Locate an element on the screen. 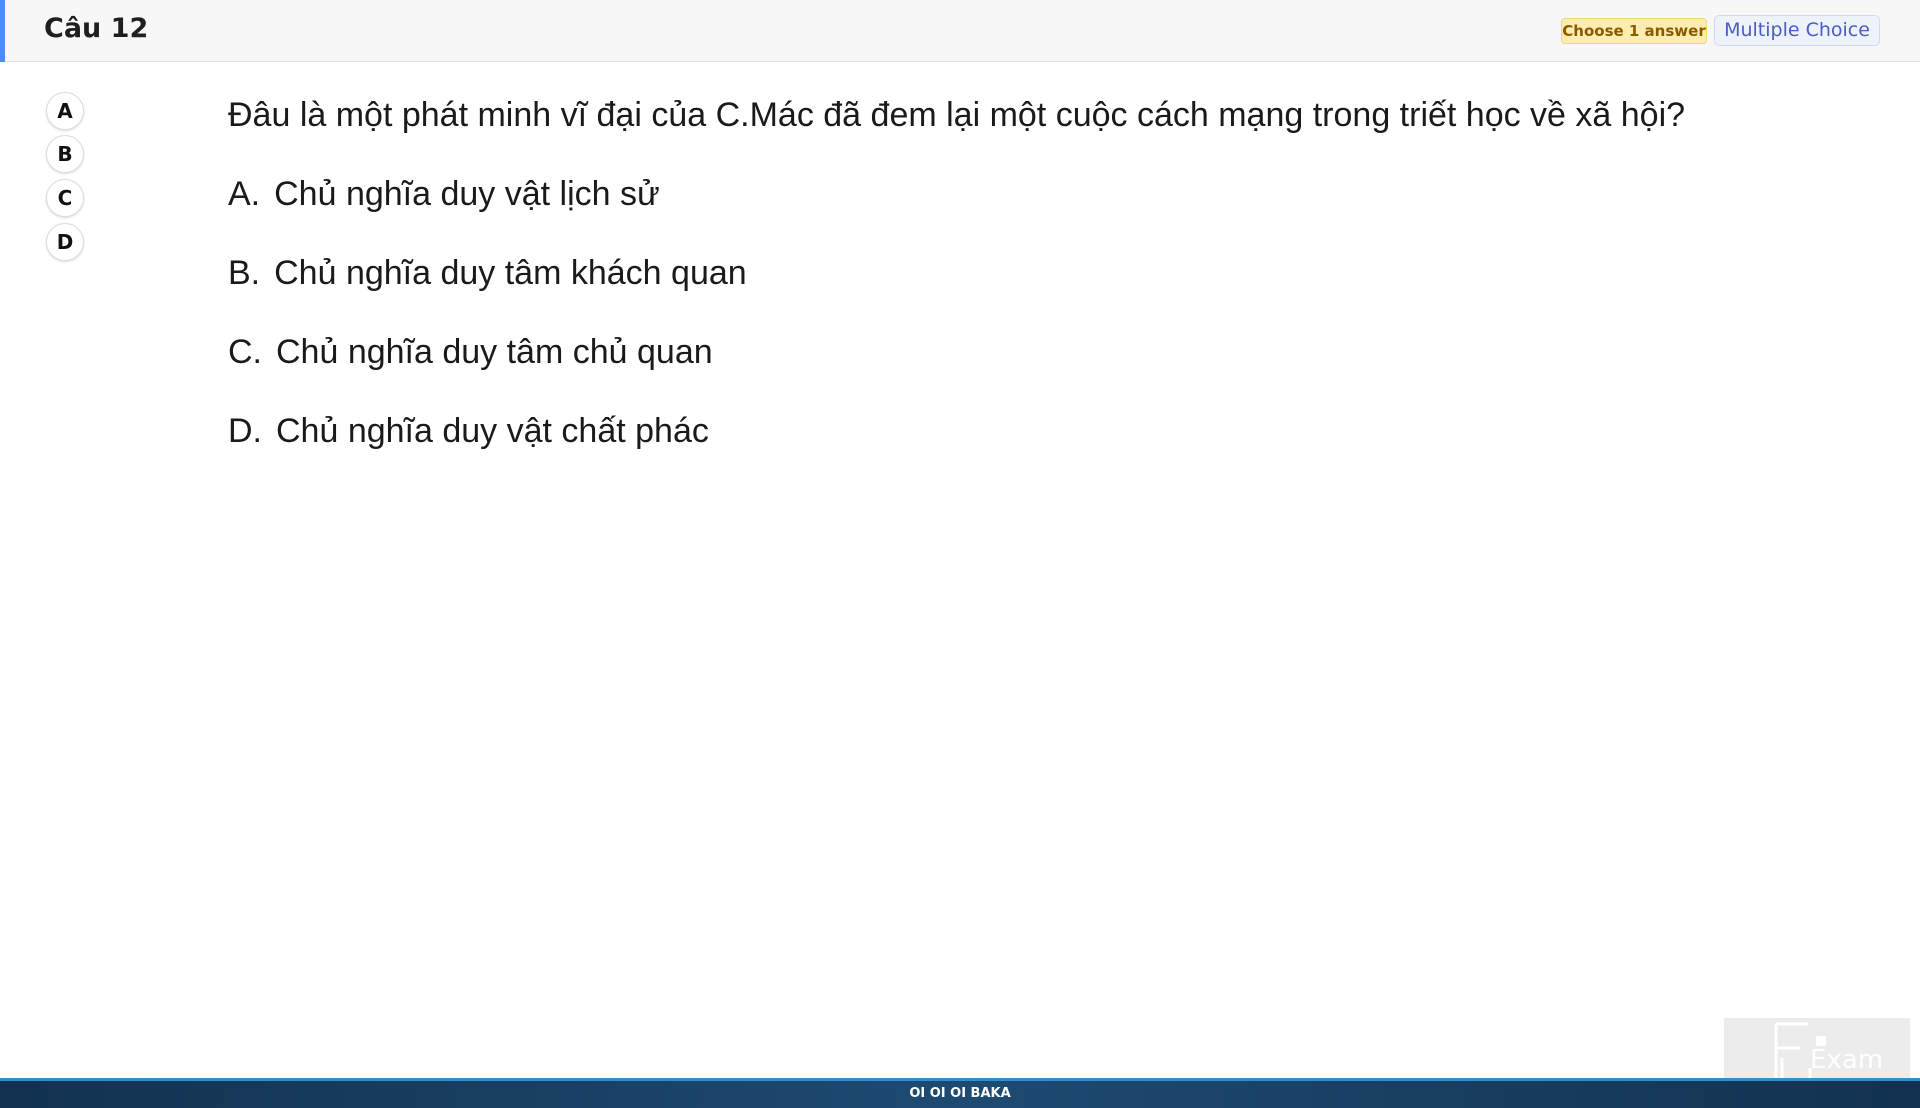 This screenshot has width=1920, height=1108. option-text: Chủ nghĩa duy tâm chủ quan is located at coordinates (494, 352).